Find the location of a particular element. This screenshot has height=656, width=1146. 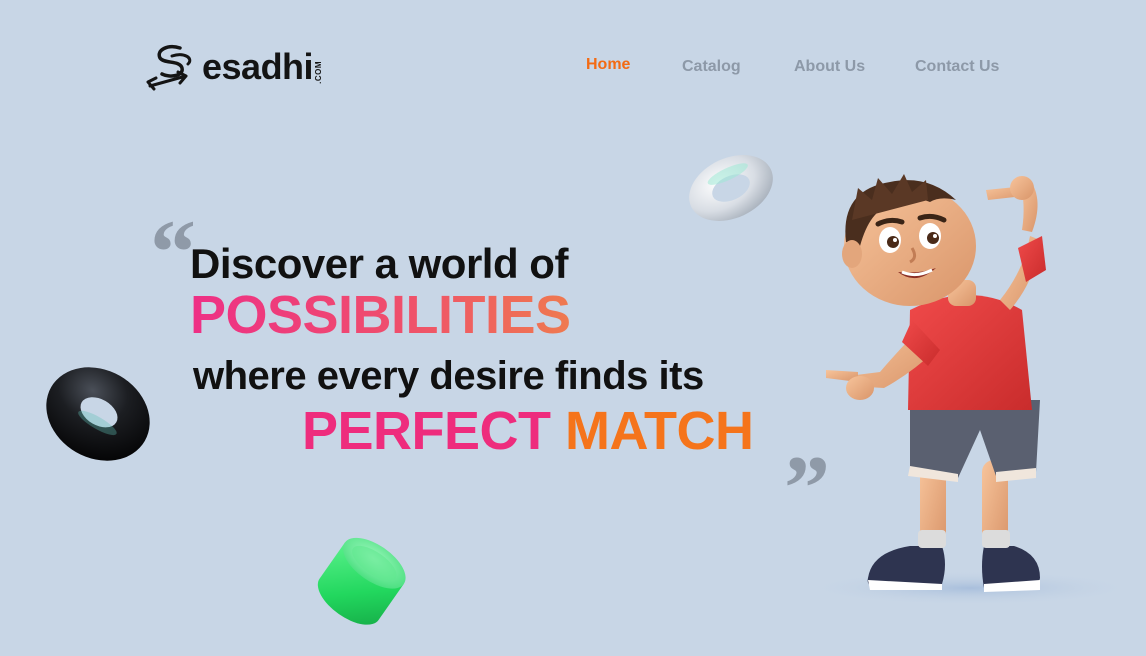

main-nav: Home Catalog About Us Contact Us is located at coordinates (573, 67).